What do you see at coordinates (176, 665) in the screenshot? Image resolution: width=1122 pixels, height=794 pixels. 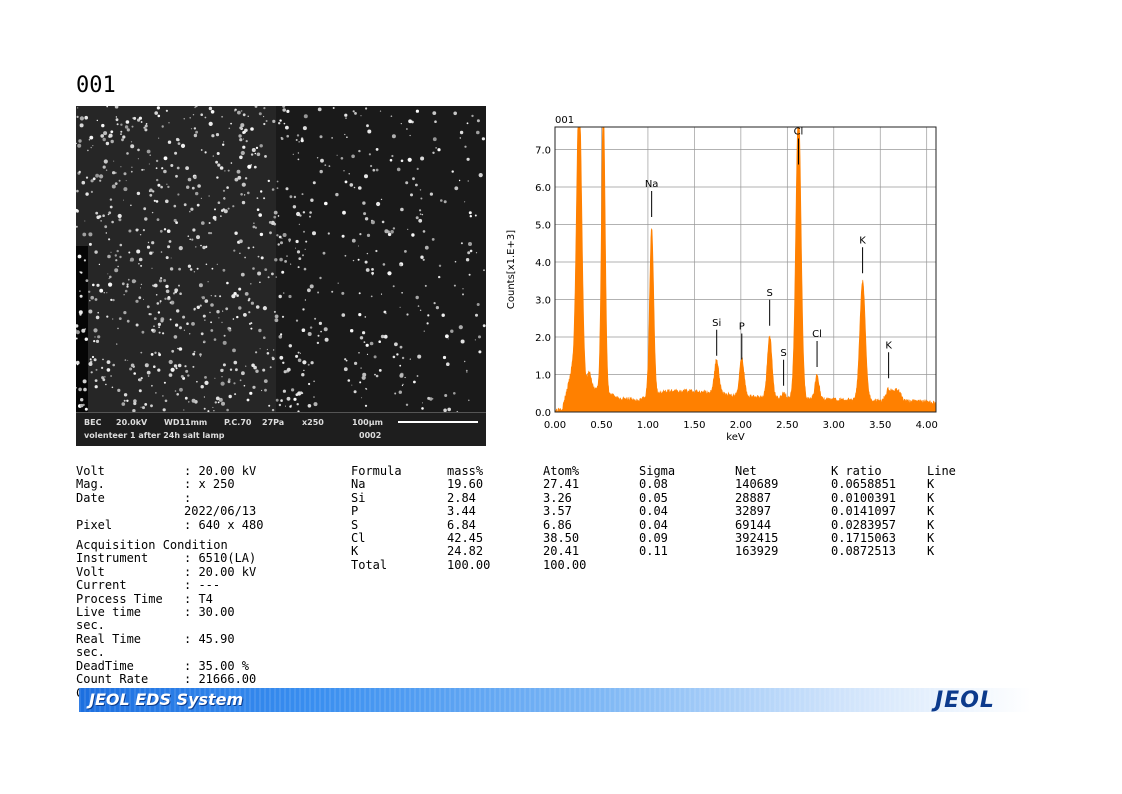 I see `acquisition-row: DeadTime: 35.00 %` at bounding box center [176, 665].